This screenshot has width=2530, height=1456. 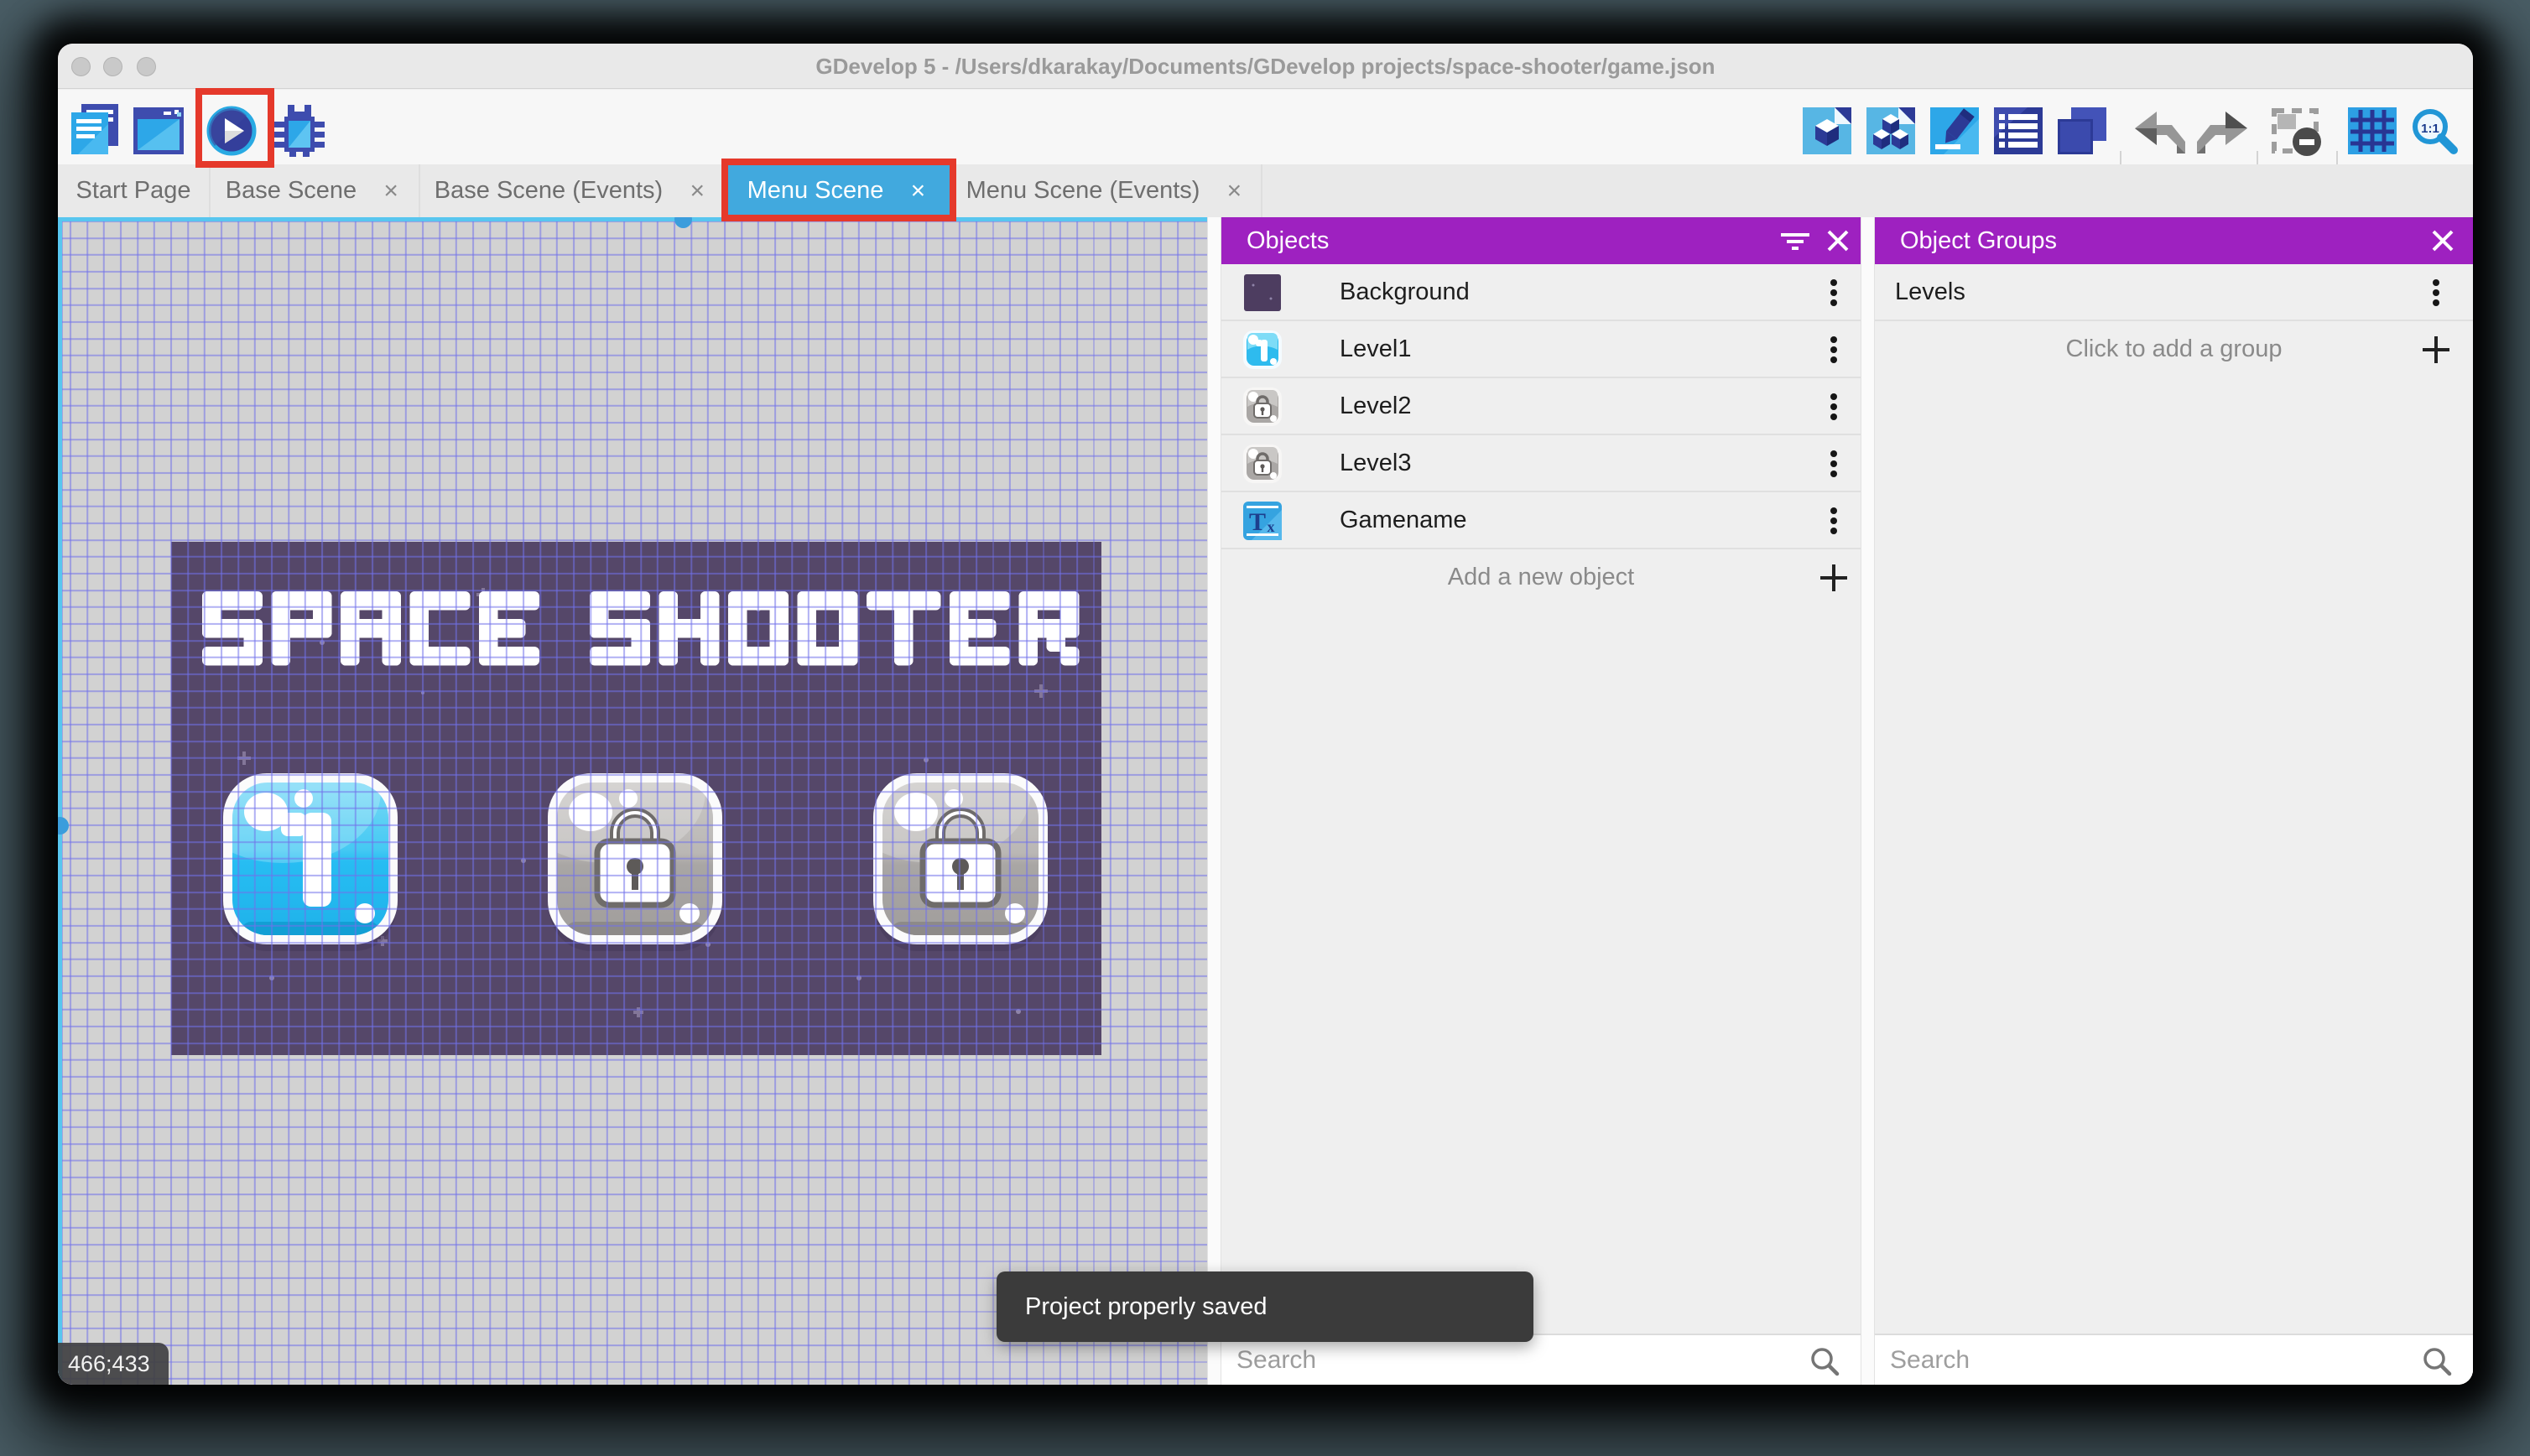 I want to click on scene-window-icon, so click(x=158, y=130).